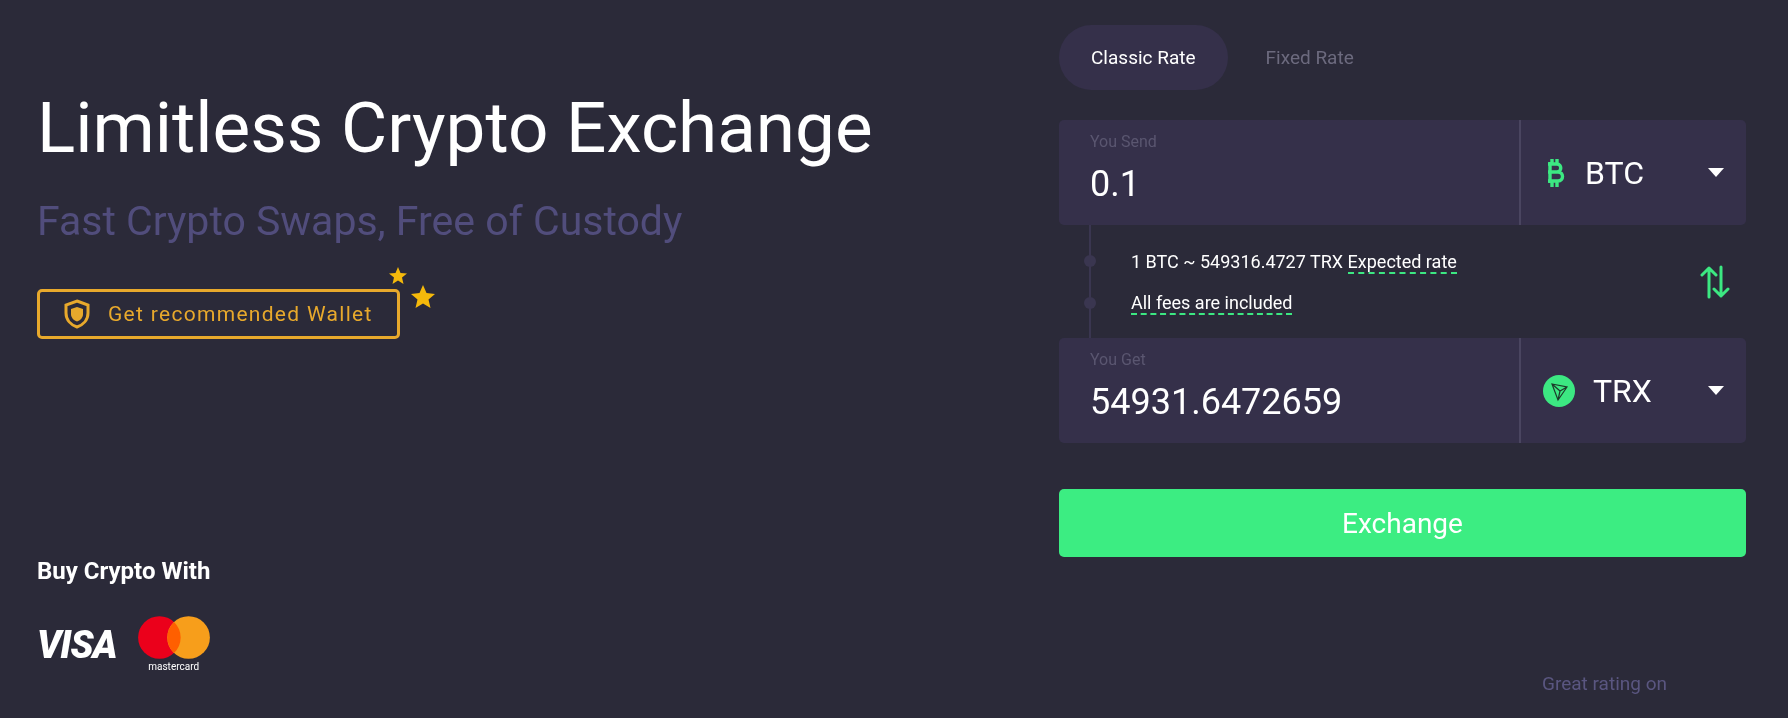 Image resolution: width=1788 pixels, height=718 pixels. What do you see at coordinates (77, 314) in the screenshot?
I see `shield-icon` at bounding box center [77, 314].